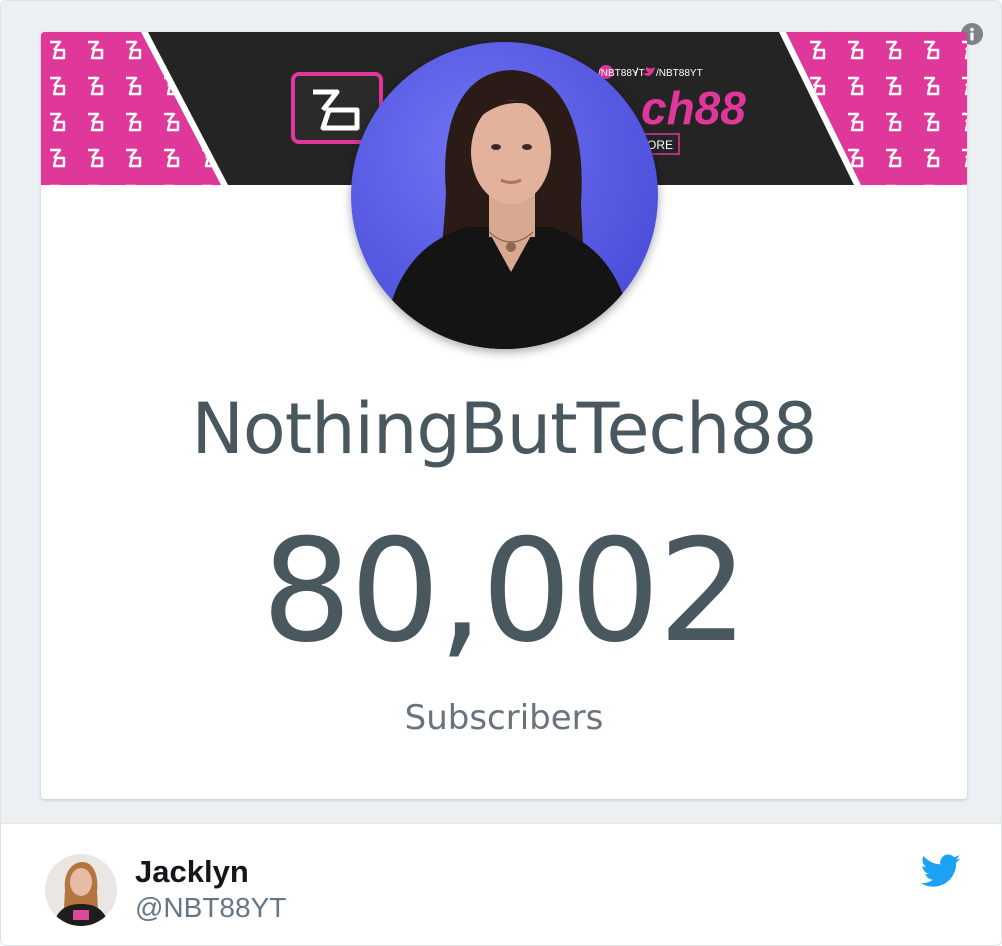 Image resolution: width=1002 pixels, height=946 pixels. Describe the element at coordinates (504, 429) in the screenshot. I see `channel-name: NothingButTech88` at that location.